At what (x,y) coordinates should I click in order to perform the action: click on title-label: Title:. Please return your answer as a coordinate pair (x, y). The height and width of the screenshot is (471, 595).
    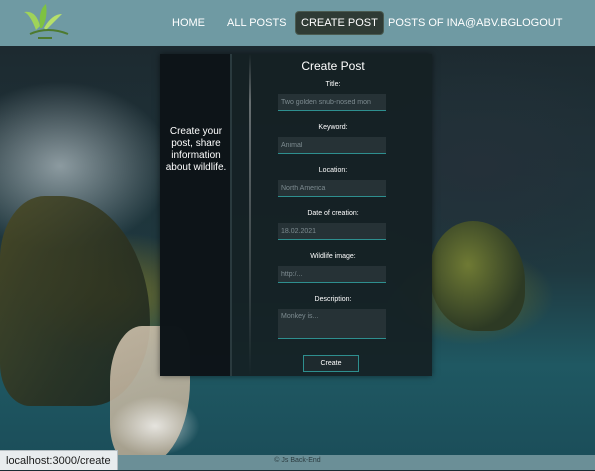
    Looking at the image, I should click on (333, 84).